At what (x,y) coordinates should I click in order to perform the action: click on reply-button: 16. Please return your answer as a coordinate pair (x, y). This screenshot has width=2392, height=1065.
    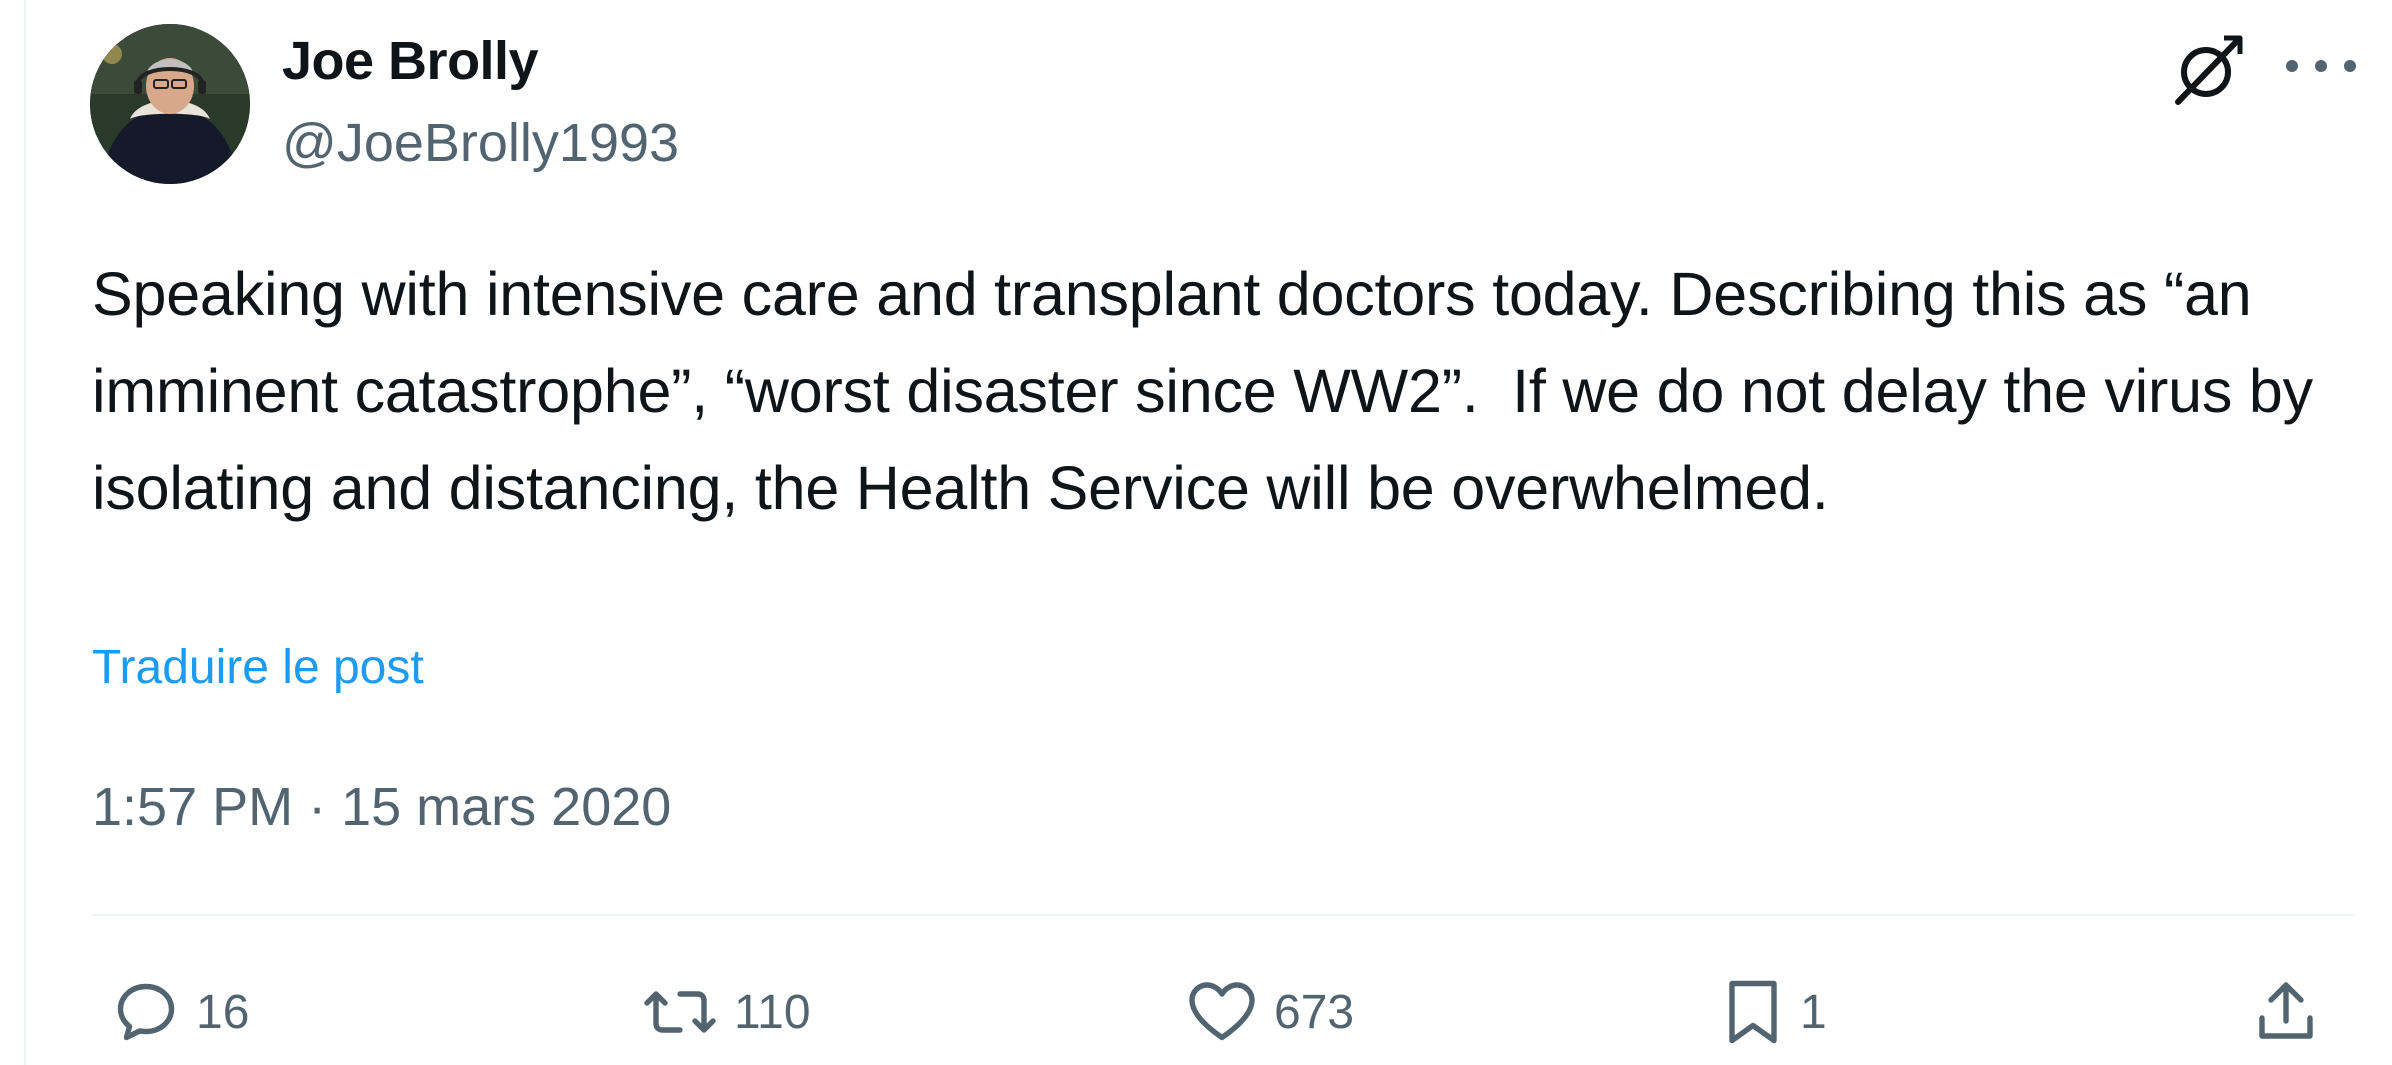
    Looking at the image, I should click on (179, 1012).